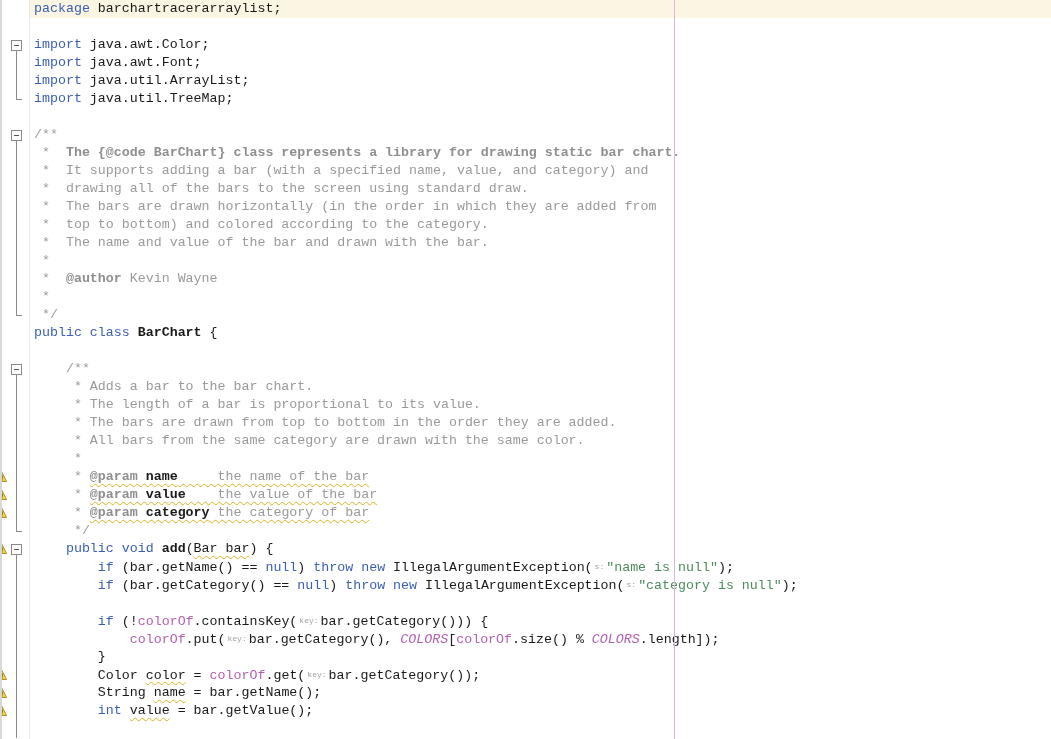  Describe the element at coordinates (328, 441) in the screenshot. I see `code-line: * All bars from the same category are drawn with the same color.` at that location.